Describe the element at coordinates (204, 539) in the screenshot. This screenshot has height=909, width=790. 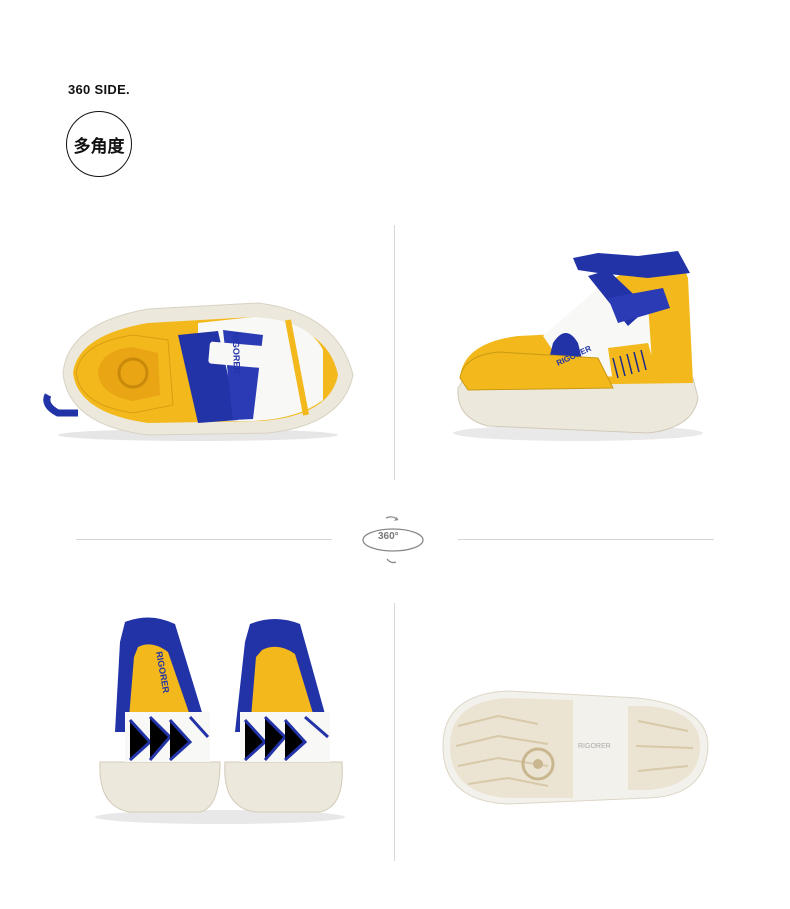
I see `divider-horizontal-left` at that location.